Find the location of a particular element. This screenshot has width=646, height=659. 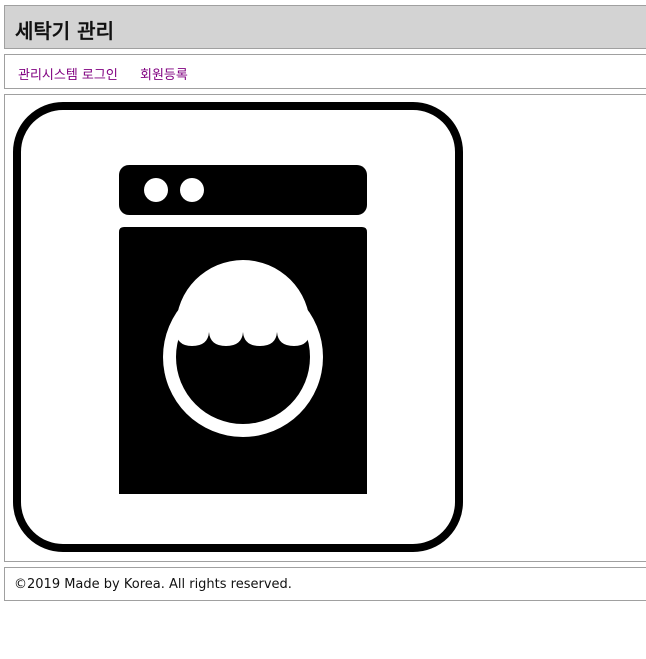

nav-bar: 관리시스템 로그인 회원등록 is located at coordinates (325, 71).